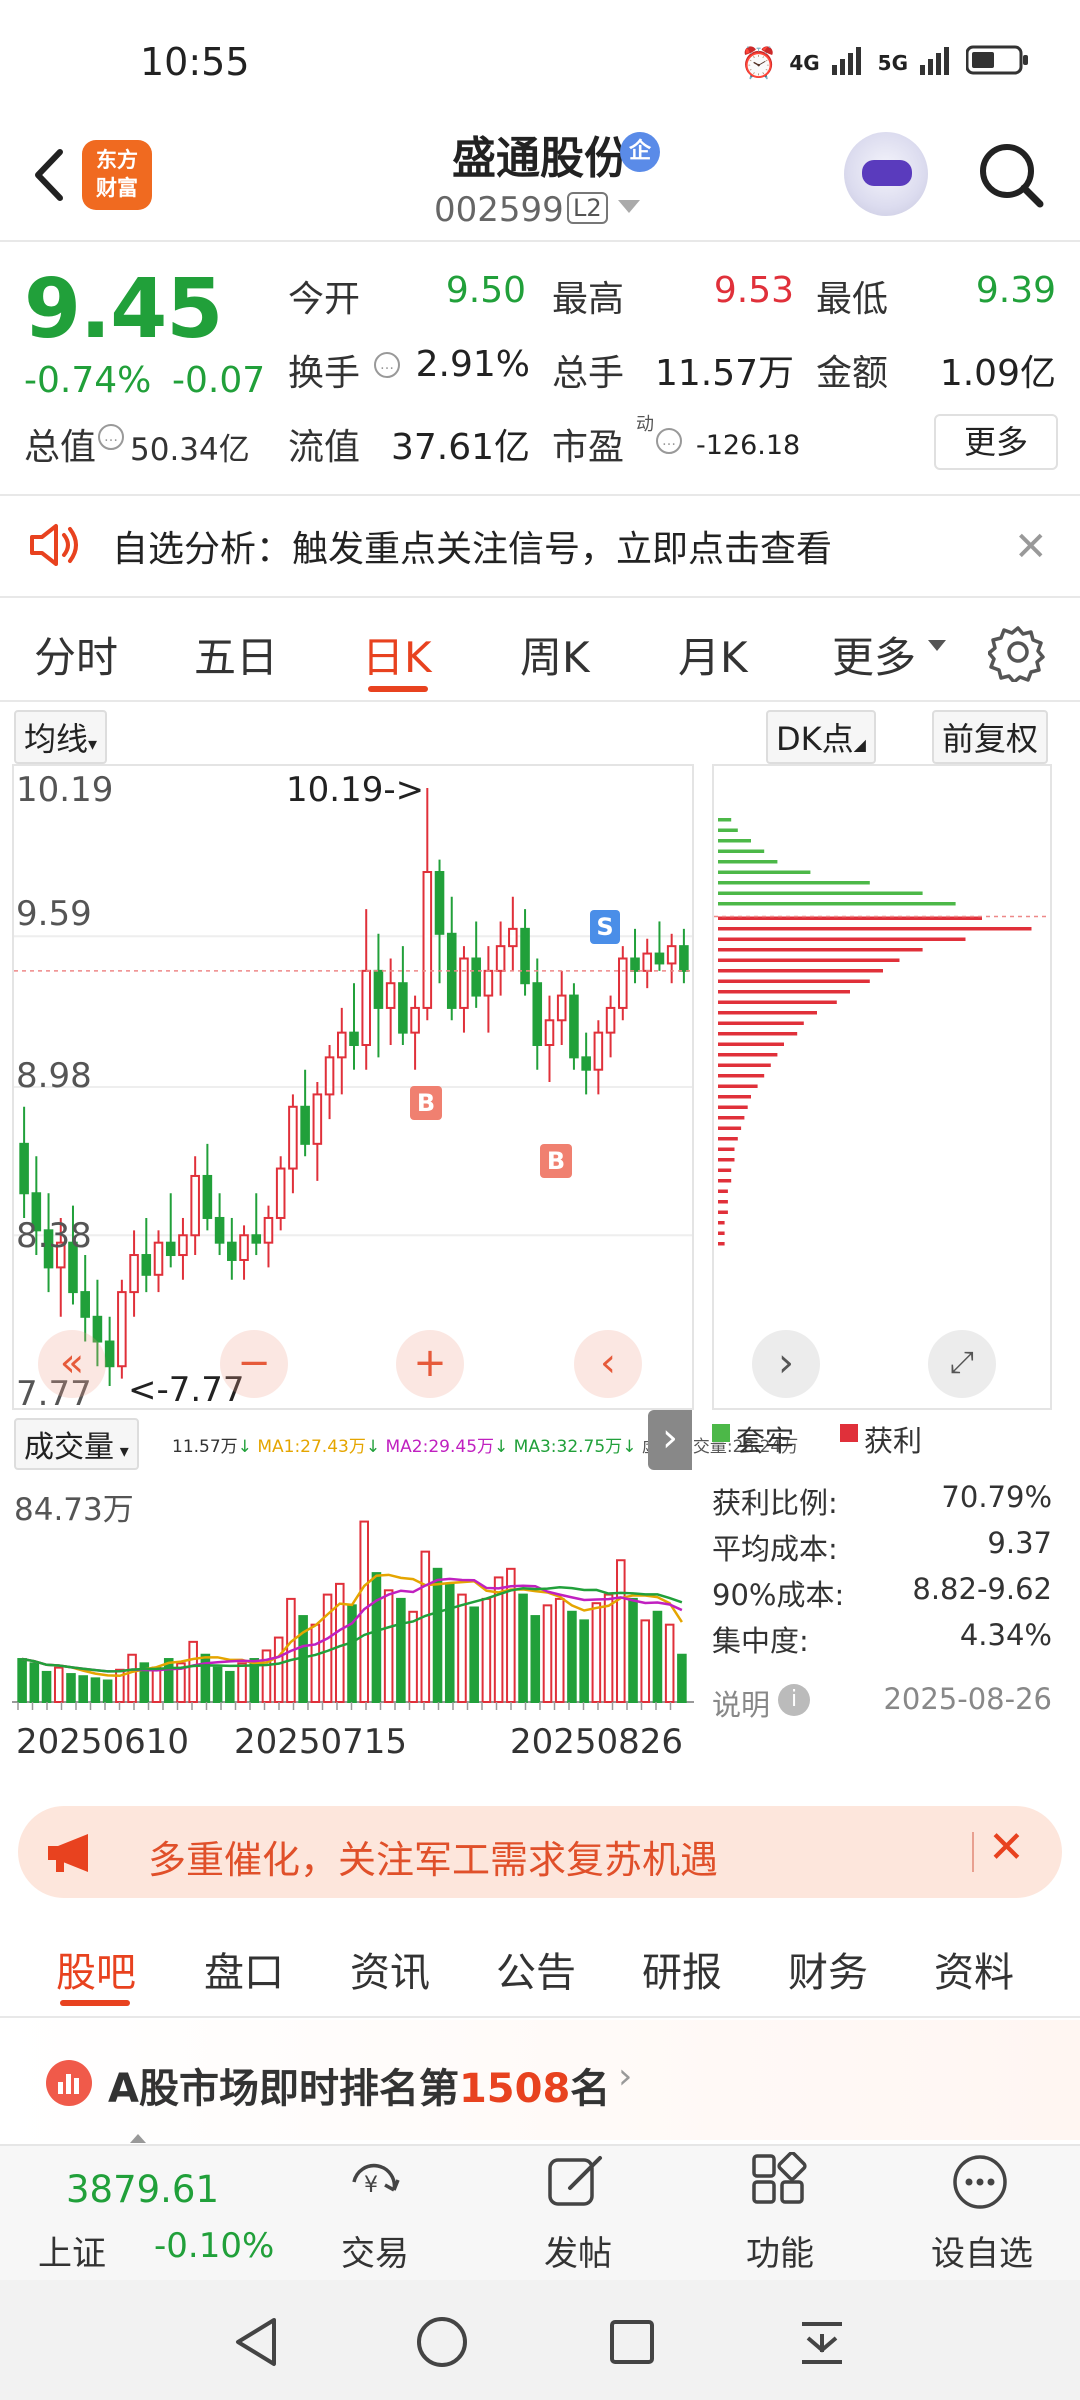 This screenshot has width=1080, height=2400. What do you see at coordinates (76, 654) in the screenshot?
I see `tab-intraday: 分时` at bounding box center [76, 654].